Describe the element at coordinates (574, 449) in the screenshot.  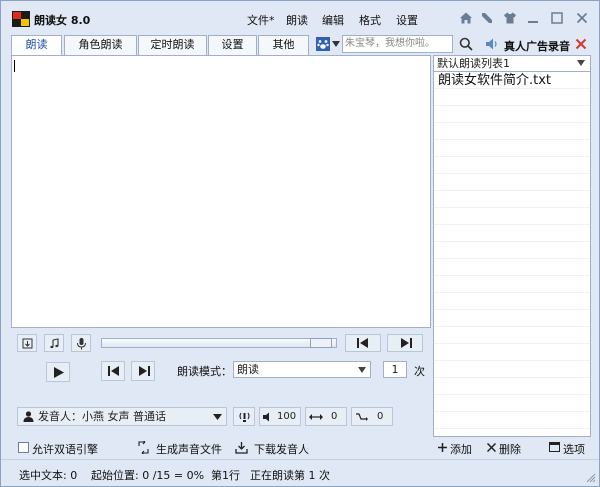
I see `options-label: 选项` at that location.